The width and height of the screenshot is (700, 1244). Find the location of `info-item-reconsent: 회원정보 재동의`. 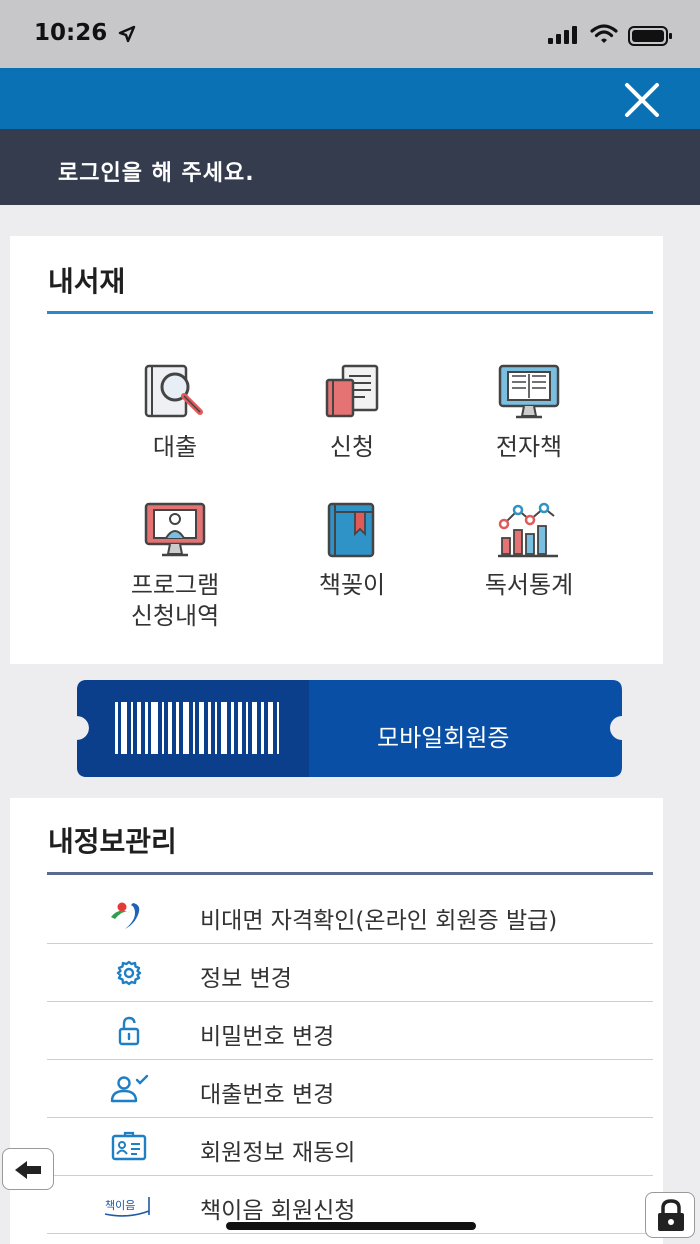

info-item-reconsent: 회원정보 재동의 is located at coordinates (350, 1147).